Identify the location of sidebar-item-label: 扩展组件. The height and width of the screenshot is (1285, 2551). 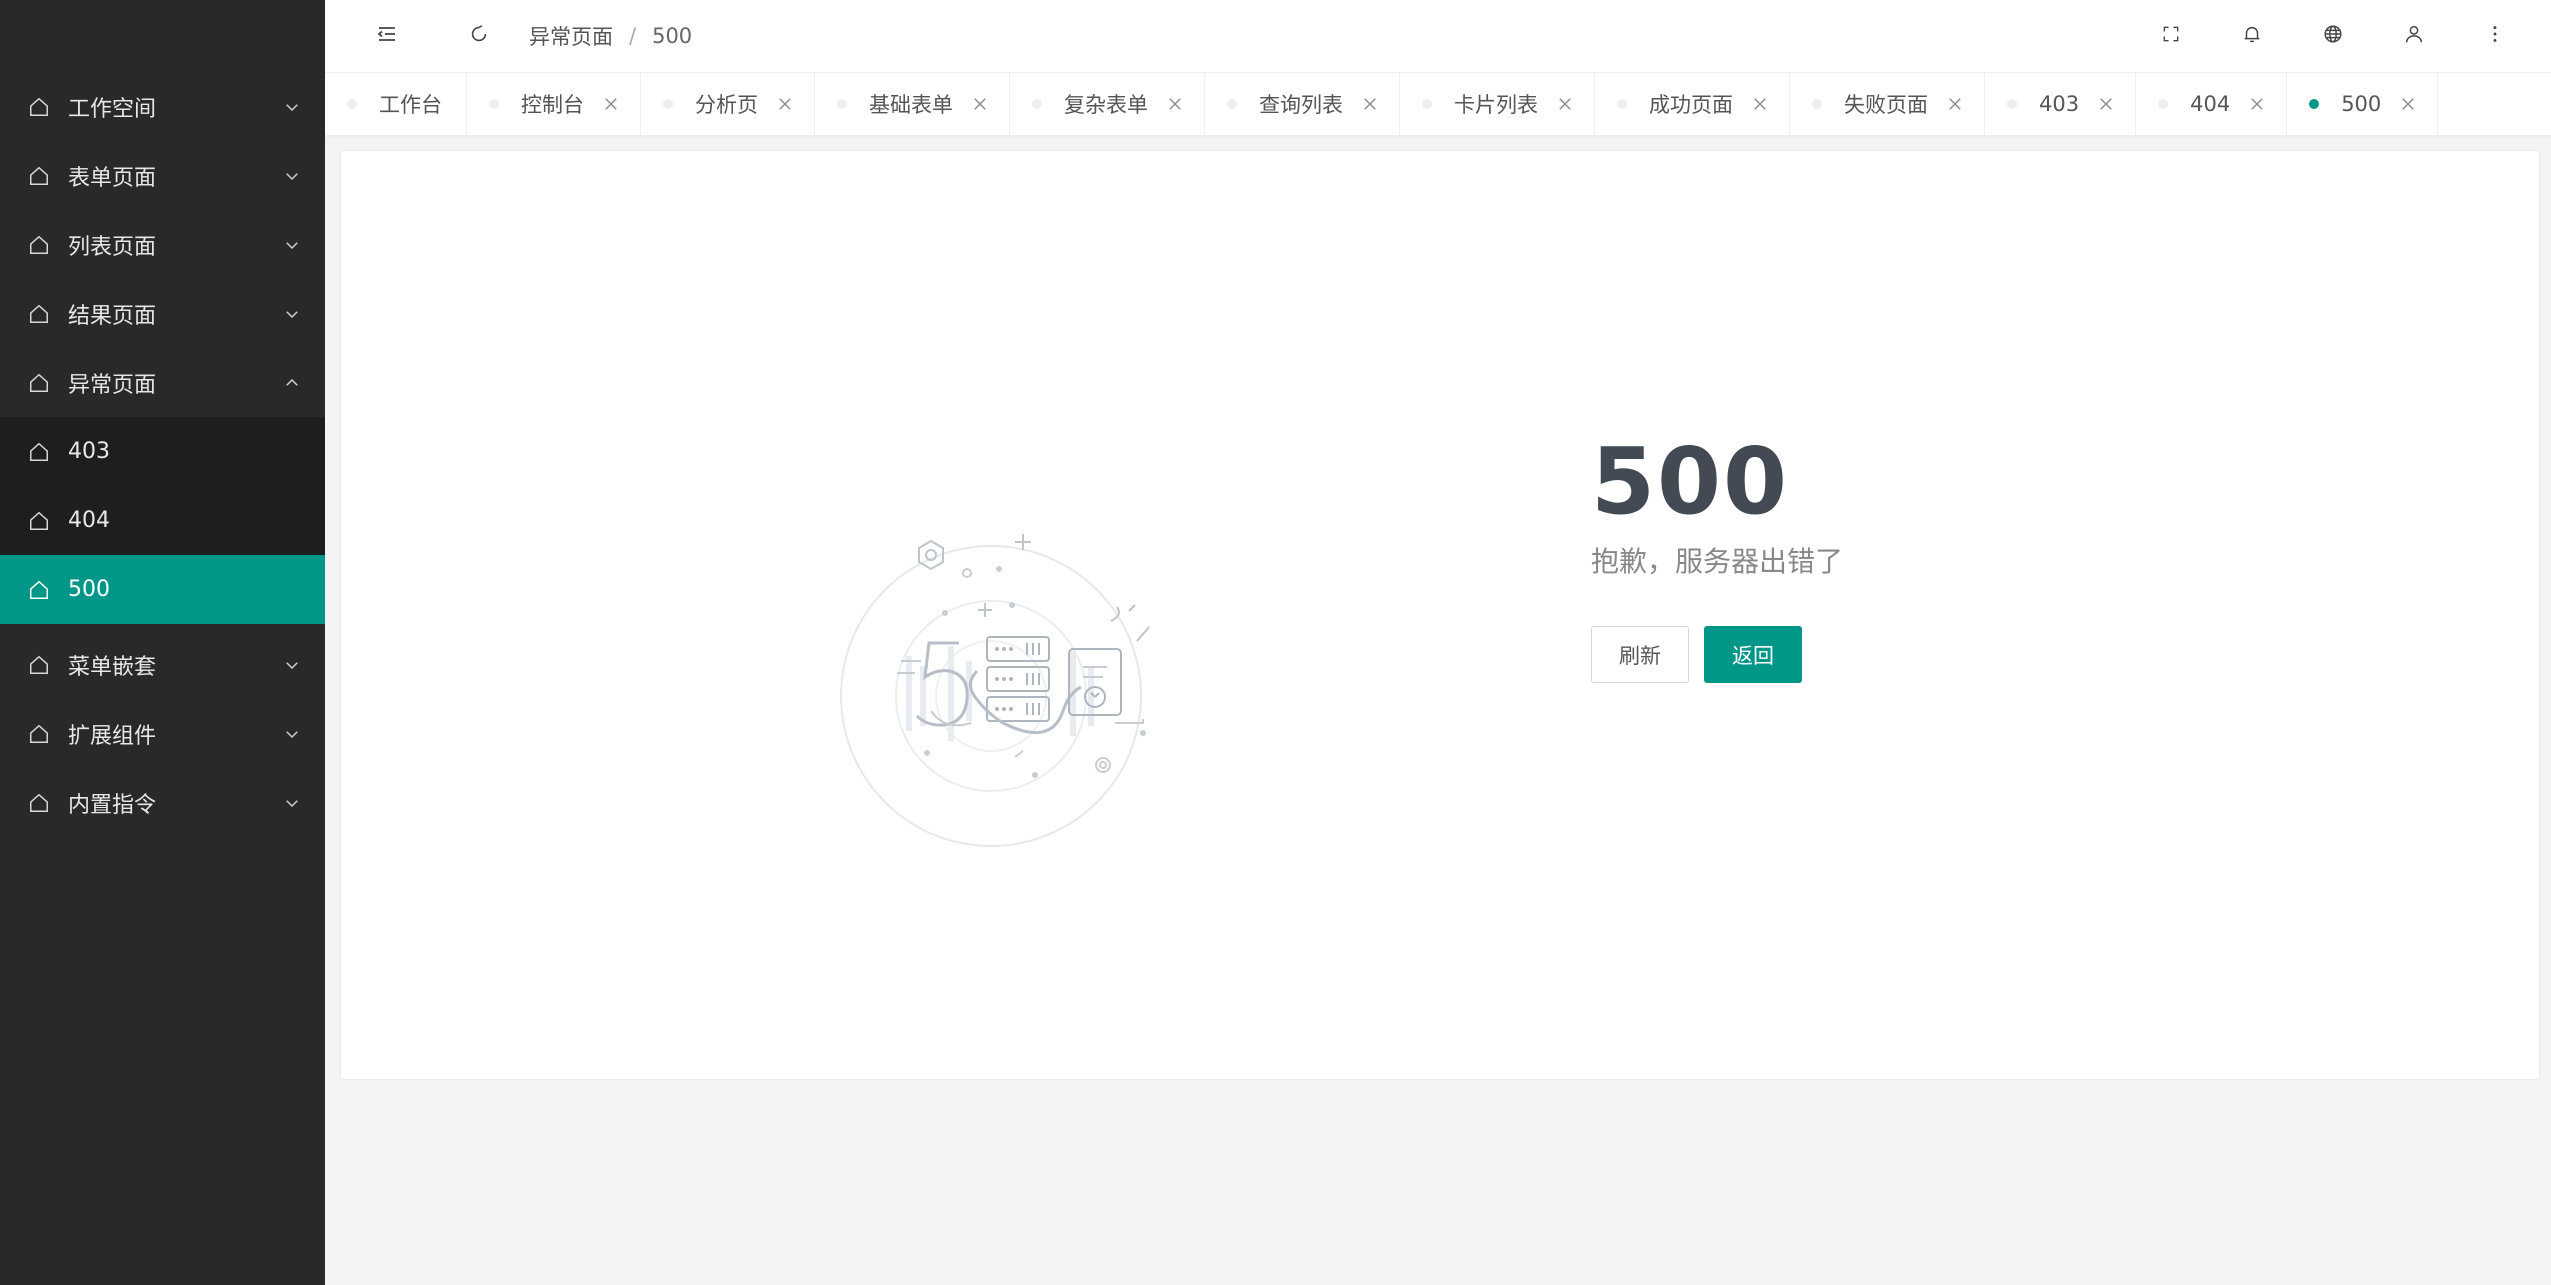
(112, 736).